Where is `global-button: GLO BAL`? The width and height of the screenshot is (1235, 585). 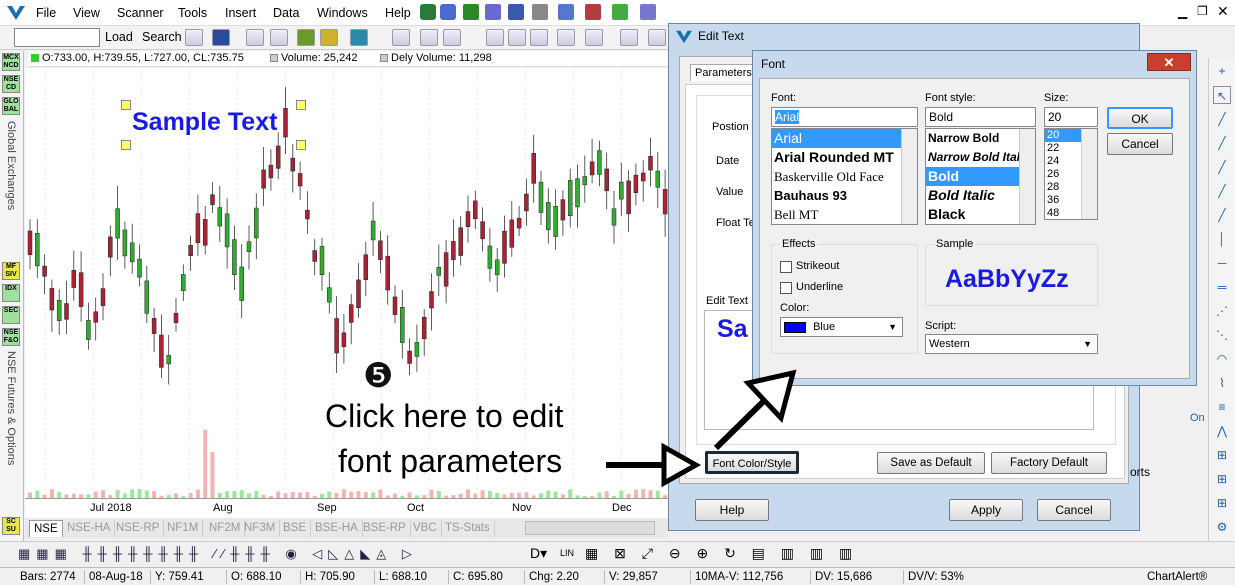 global-button: GLO BAL is located at coordinates (11, 106).